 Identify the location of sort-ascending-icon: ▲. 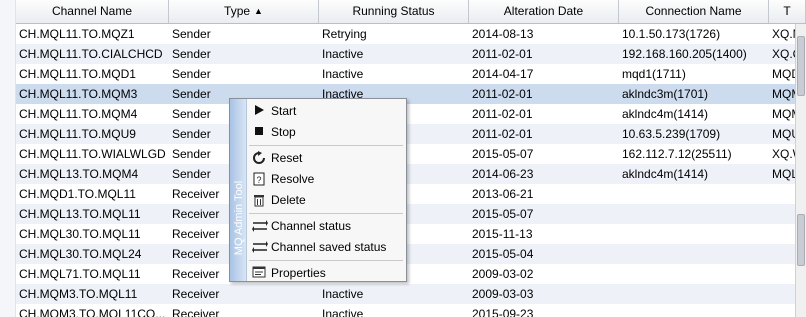
(258, 11).